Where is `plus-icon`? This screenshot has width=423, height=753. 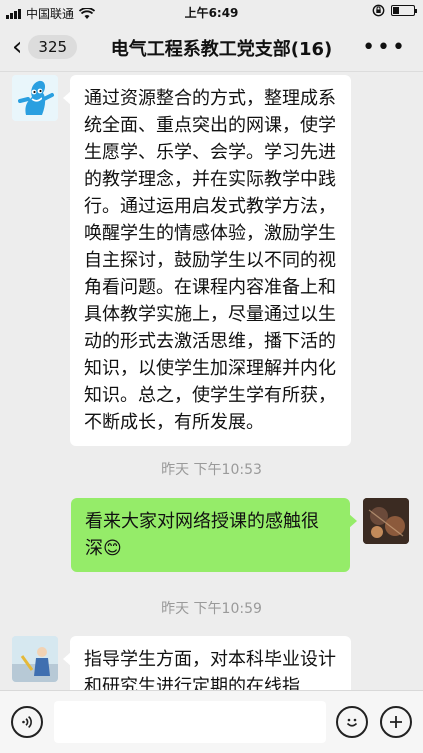 plus-icon is located at coordinates (396, 722).